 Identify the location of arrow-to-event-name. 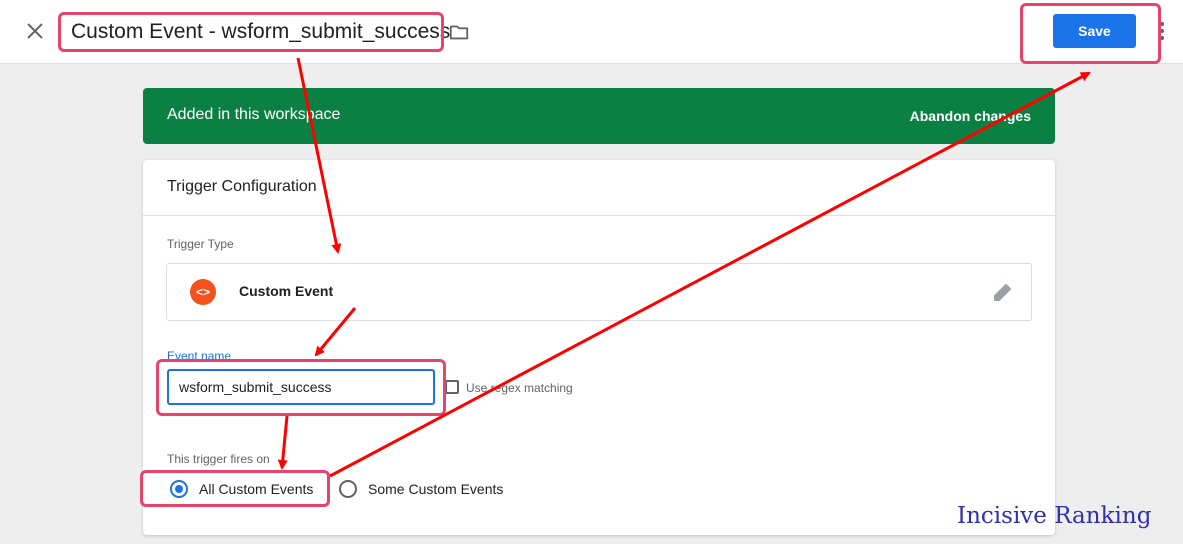
(335, 332).